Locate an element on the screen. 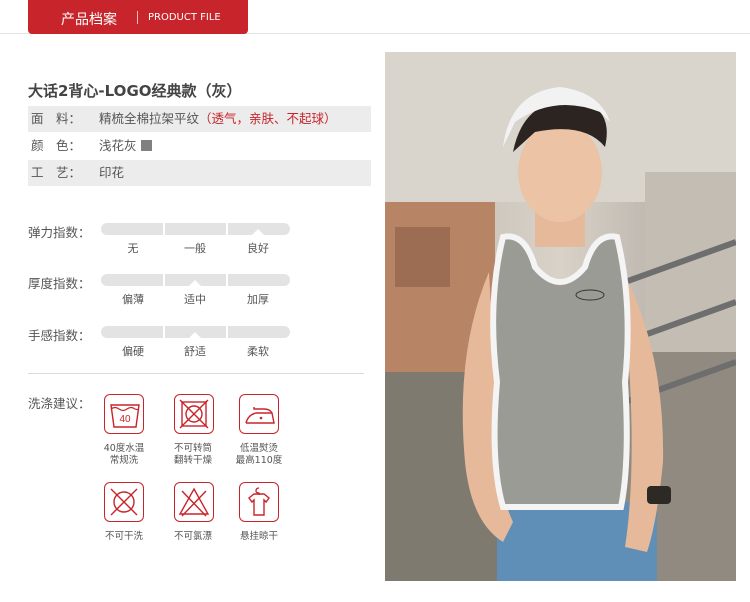 This screenshot has width=750, height=602. iron-low-icon is located at coordinates (259, 414).